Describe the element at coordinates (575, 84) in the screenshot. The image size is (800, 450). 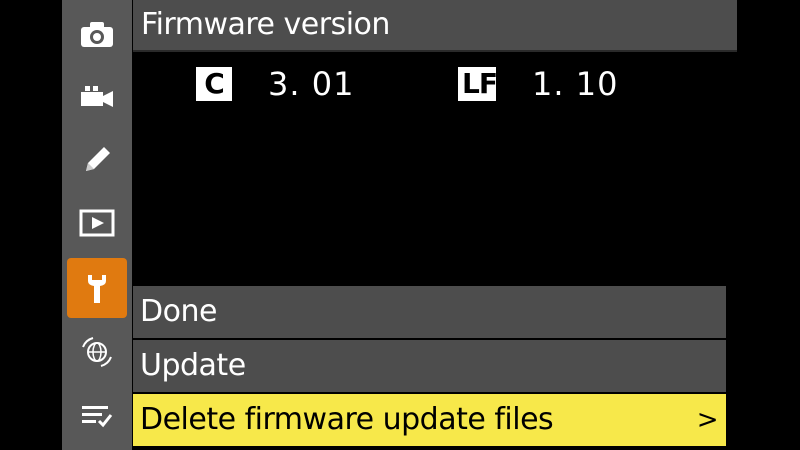
I see `firmware-lf-version: 1. 10` at that location.